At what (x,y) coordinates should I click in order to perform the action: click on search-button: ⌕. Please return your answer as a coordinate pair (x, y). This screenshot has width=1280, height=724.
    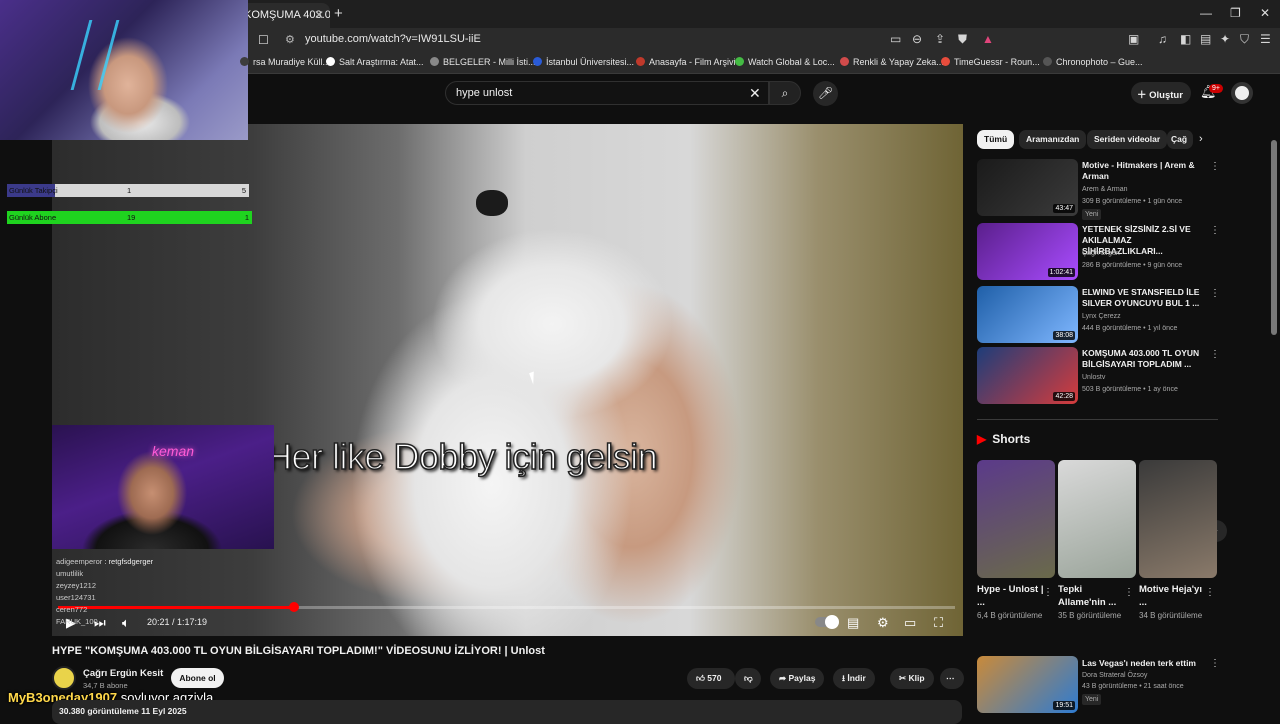
    Looking at the image, I should click on (785, 93).